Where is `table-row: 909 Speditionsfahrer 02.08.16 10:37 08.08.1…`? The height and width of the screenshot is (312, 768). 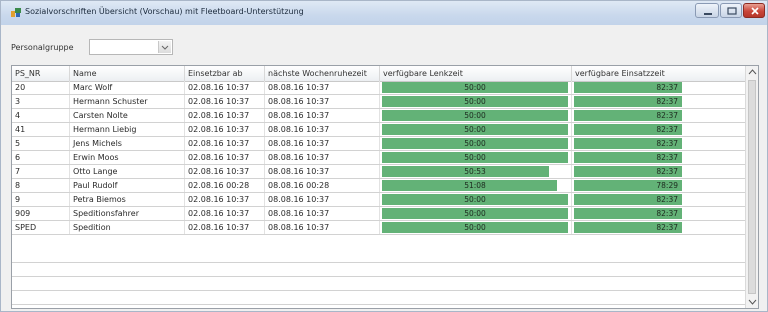
table-row: 909 Speditionsfahrer 02.08.16 10:37 08.08.1… is located at coordinates (379, 214).